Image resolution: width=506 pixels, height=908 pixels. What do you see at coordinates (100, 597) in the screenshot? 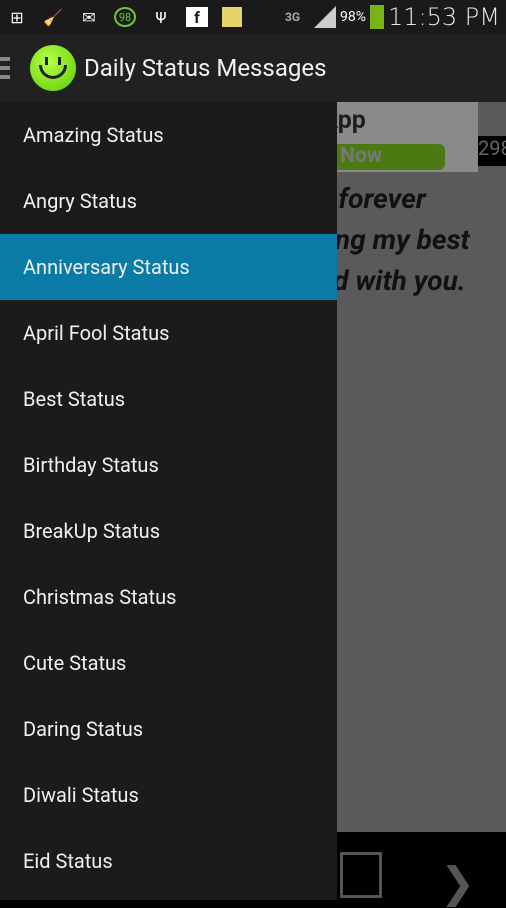
I see `drawer-item-label: Christmas Status` at bounding box center [100, 597].